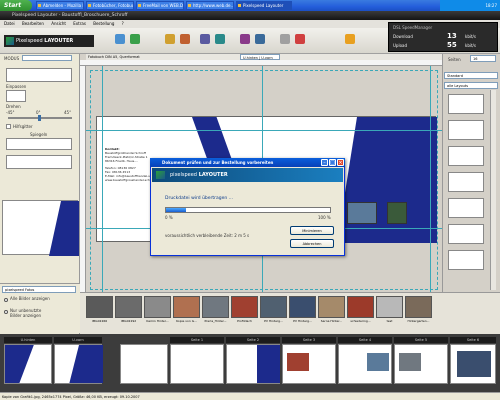  I want to click on page-thumb-u-hinten, so click(28, 364).